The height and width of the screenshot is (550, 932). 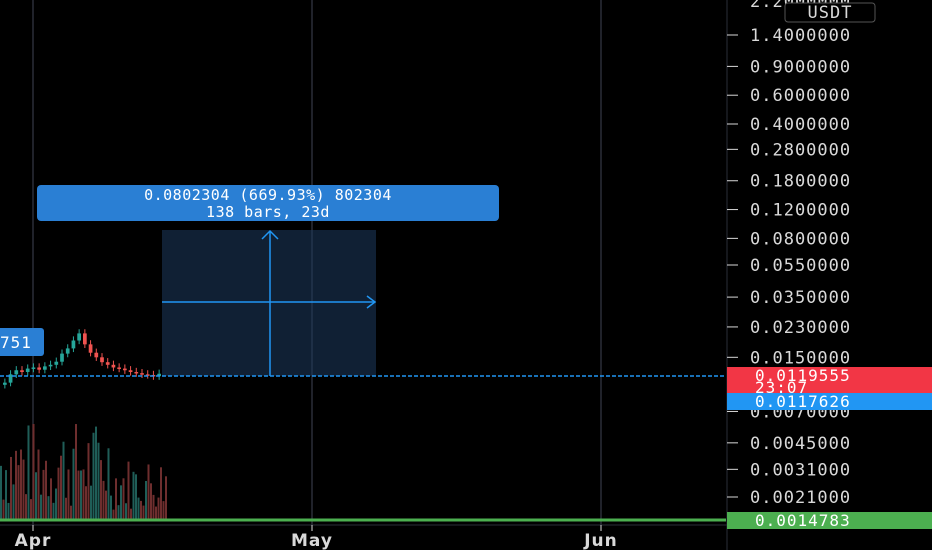 What do you see at coordinates (33, 540) in the screenshot?
I see `time-tick-label: Apr` at bounding box center [33, 540].